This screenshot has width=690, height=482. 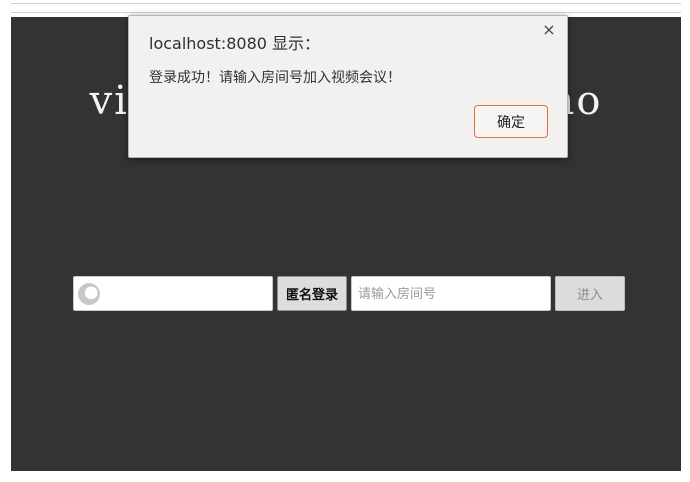 What do you see at coordinates (346, 8) in the screenshot?
I see `browser-top-strip` at bounding box center [346, 8].